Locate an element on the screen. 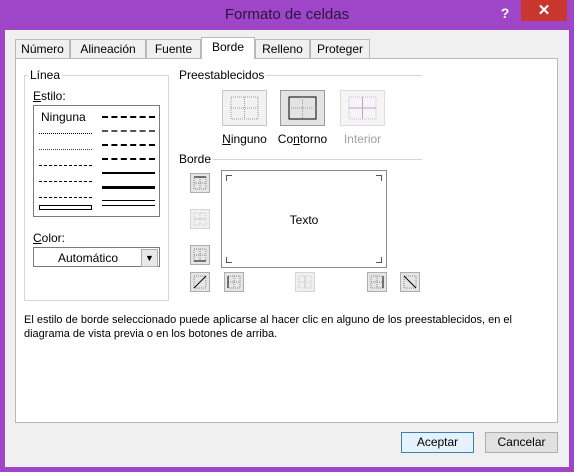 The height and width of the screenshot is (472, 574). preset-none-icon is located at coordinates (244, 108).